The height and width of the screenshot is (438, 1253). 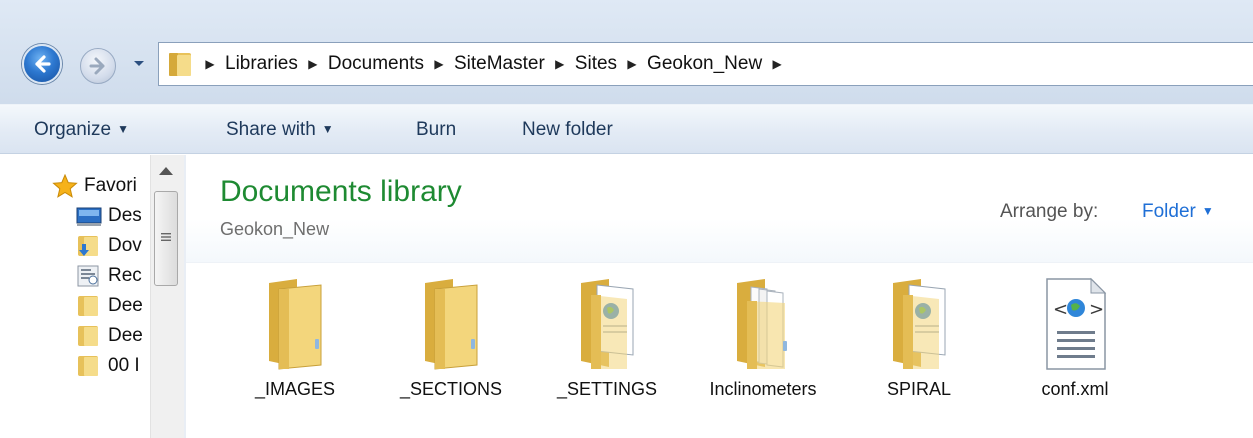 I want to click on recent-pages-dropdown-icon, so click(x=139, y=63).